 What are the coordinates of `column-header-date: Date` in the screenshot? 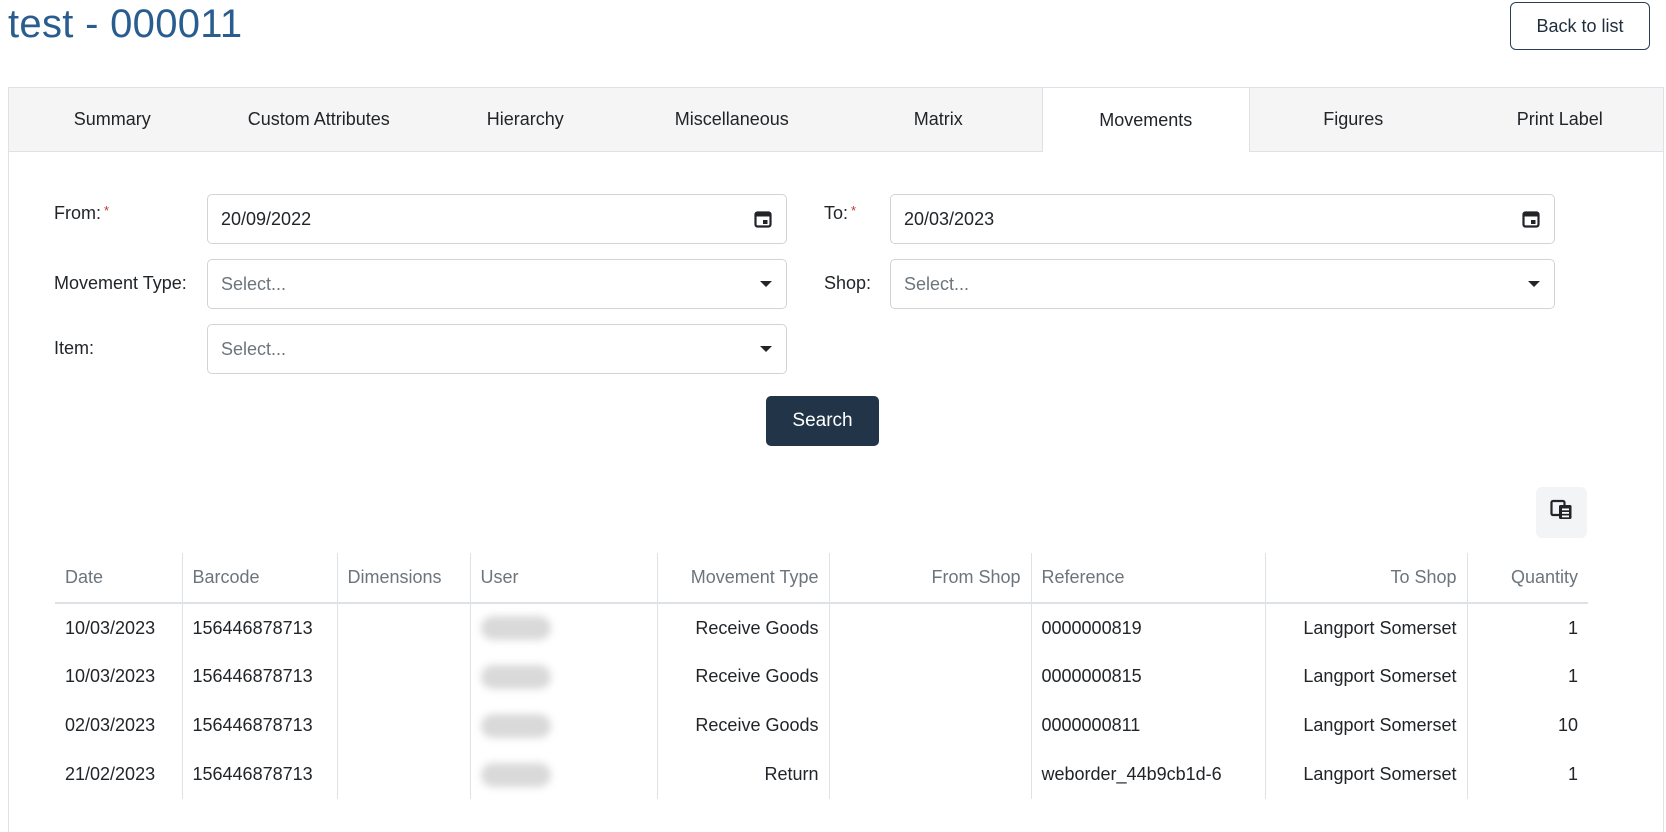 It's located at (119, 578).